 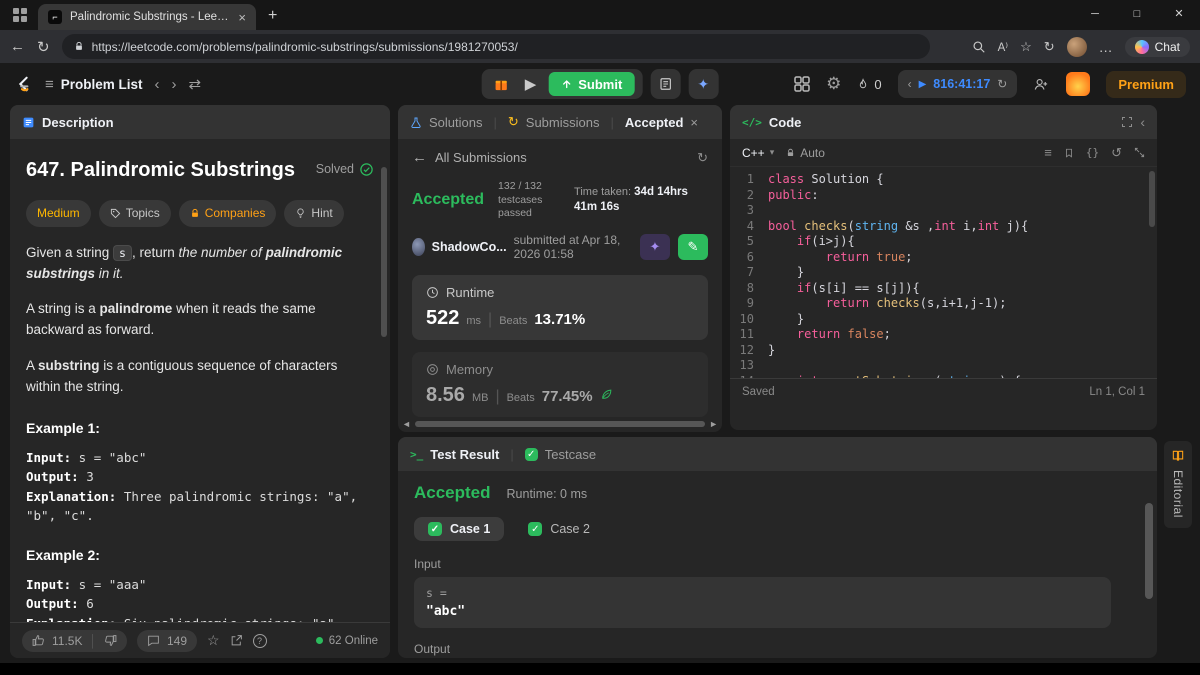 I want to click on scroll-right-icon: ►, so click(x=713, y=424).